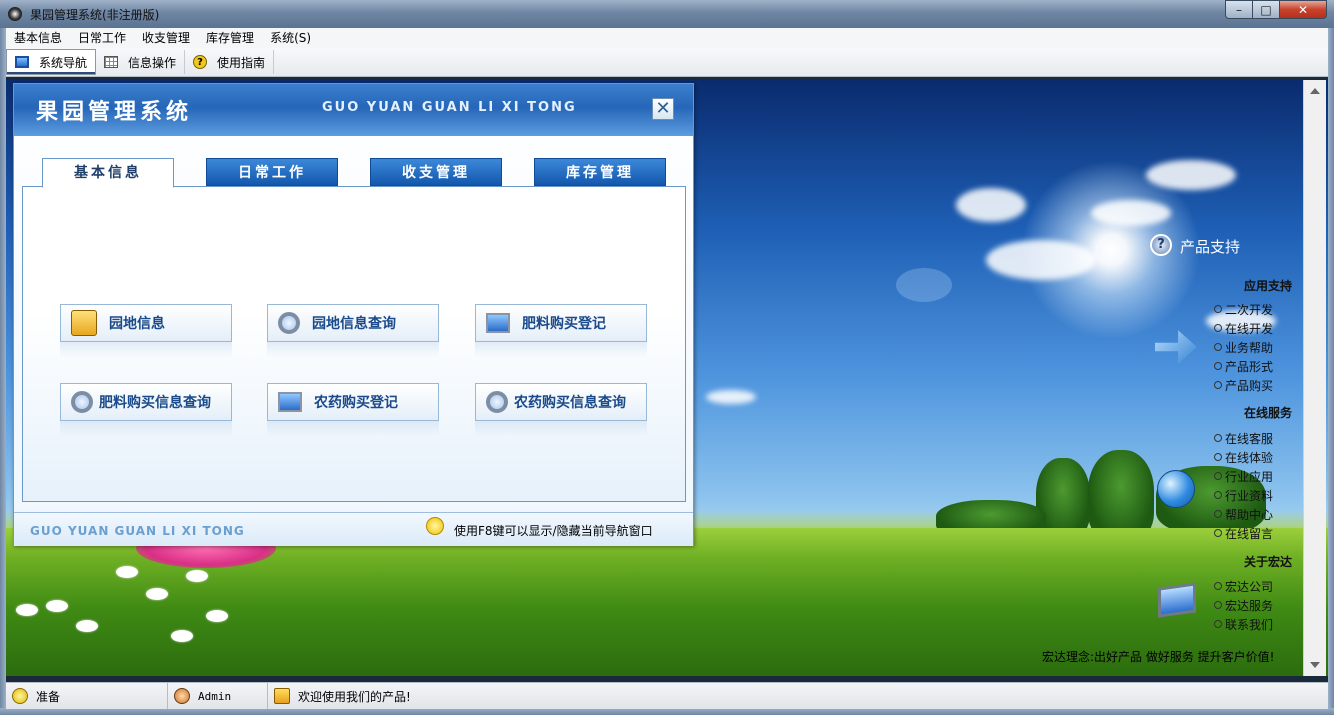  I want to click on link-leave-message: 在线留言, so click(1243, 533).